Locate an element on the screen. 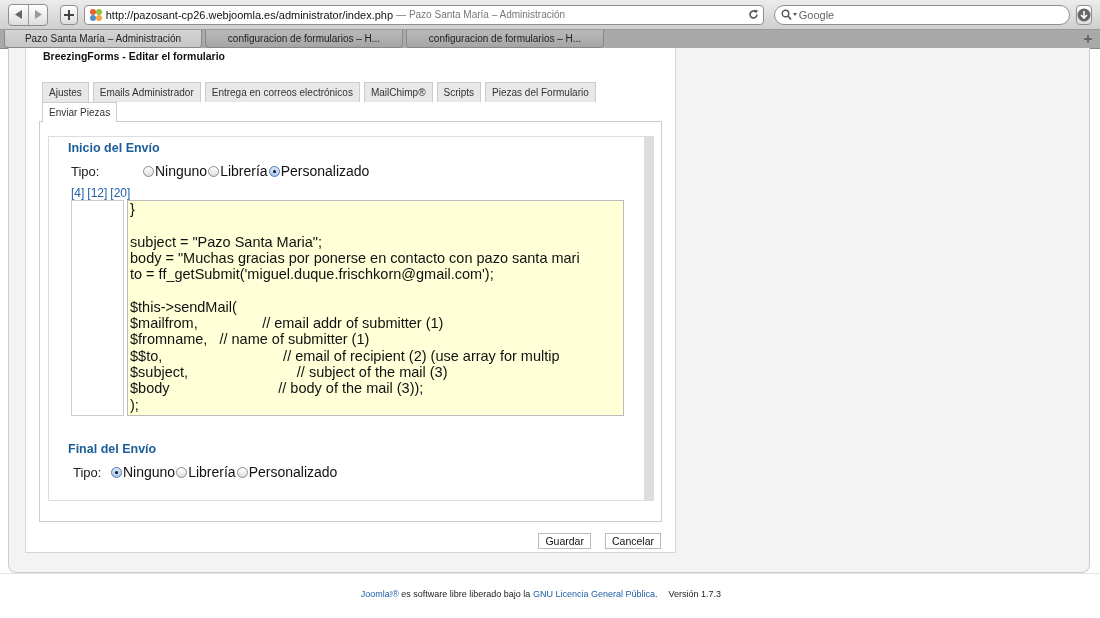  version-text: Versión 1.7.3 is located at coordinates (694, 594).